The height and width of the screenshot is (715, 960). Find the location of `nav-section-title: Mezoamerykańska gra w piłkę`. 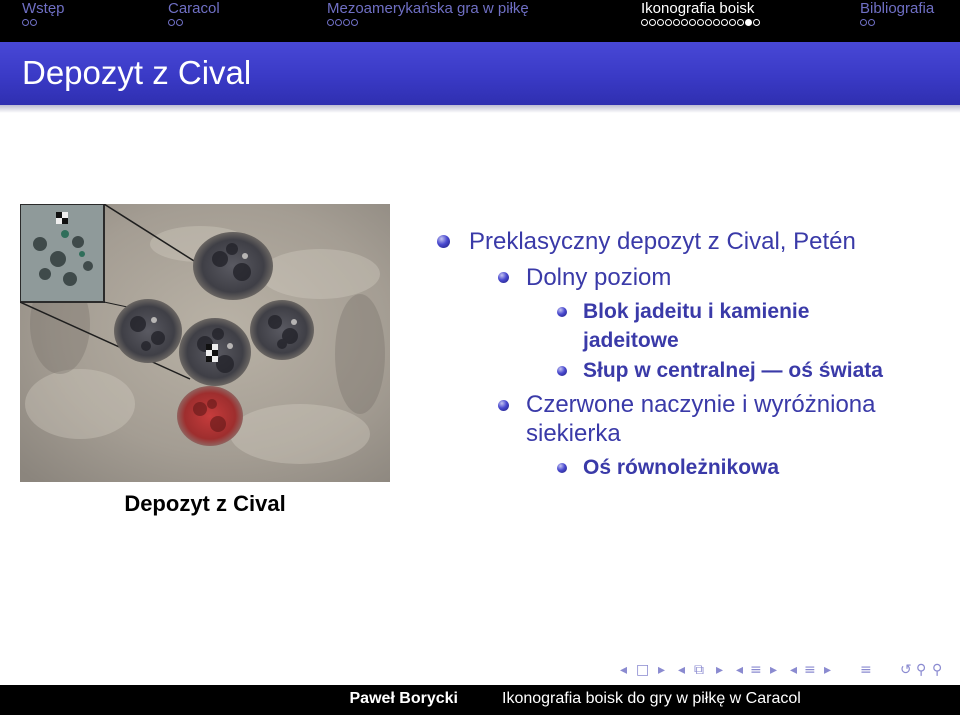

nav-section-title: Mezoamerykańska gra w piłkę is located at coordinates (428, 9).